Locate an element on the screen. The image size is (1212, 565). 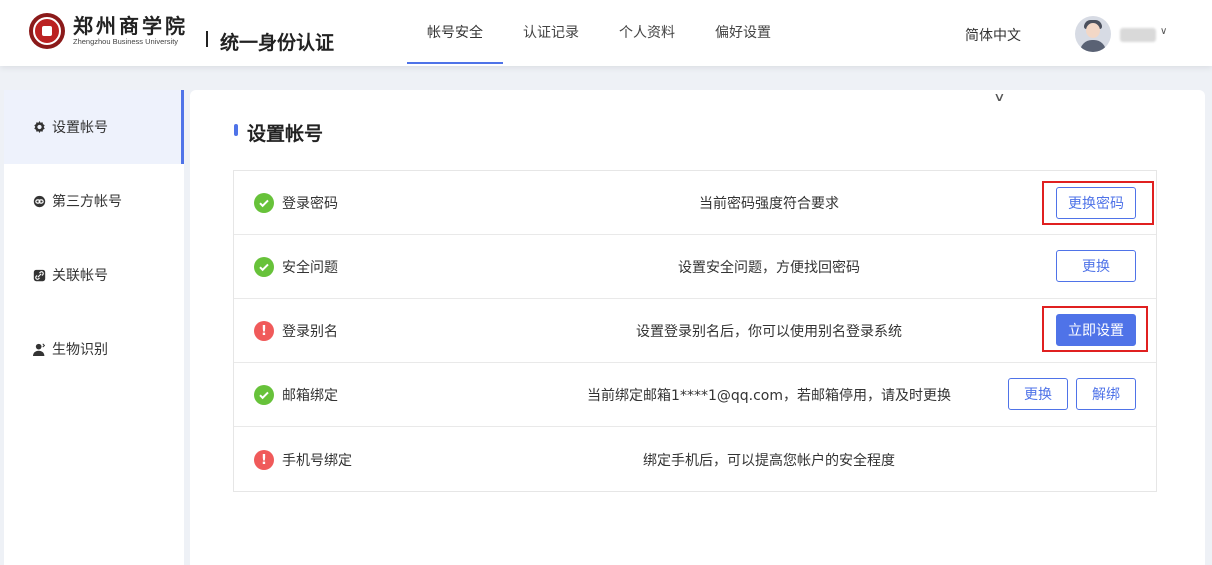
sidebar: 设置帐号 第三方帐号 关联帐号 生物识别 is located at coordinates (94, 327).